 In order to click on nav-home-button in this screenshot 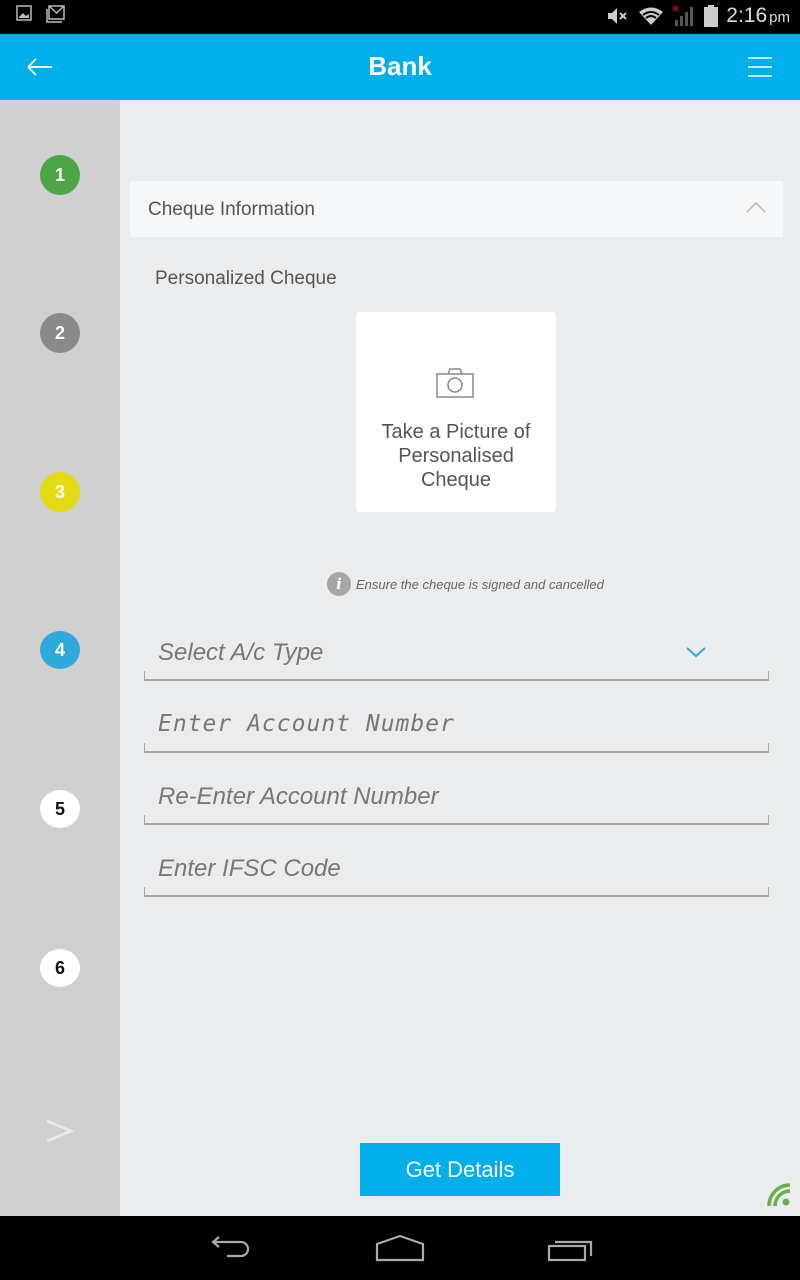, I will do `click(399, 1249)`.